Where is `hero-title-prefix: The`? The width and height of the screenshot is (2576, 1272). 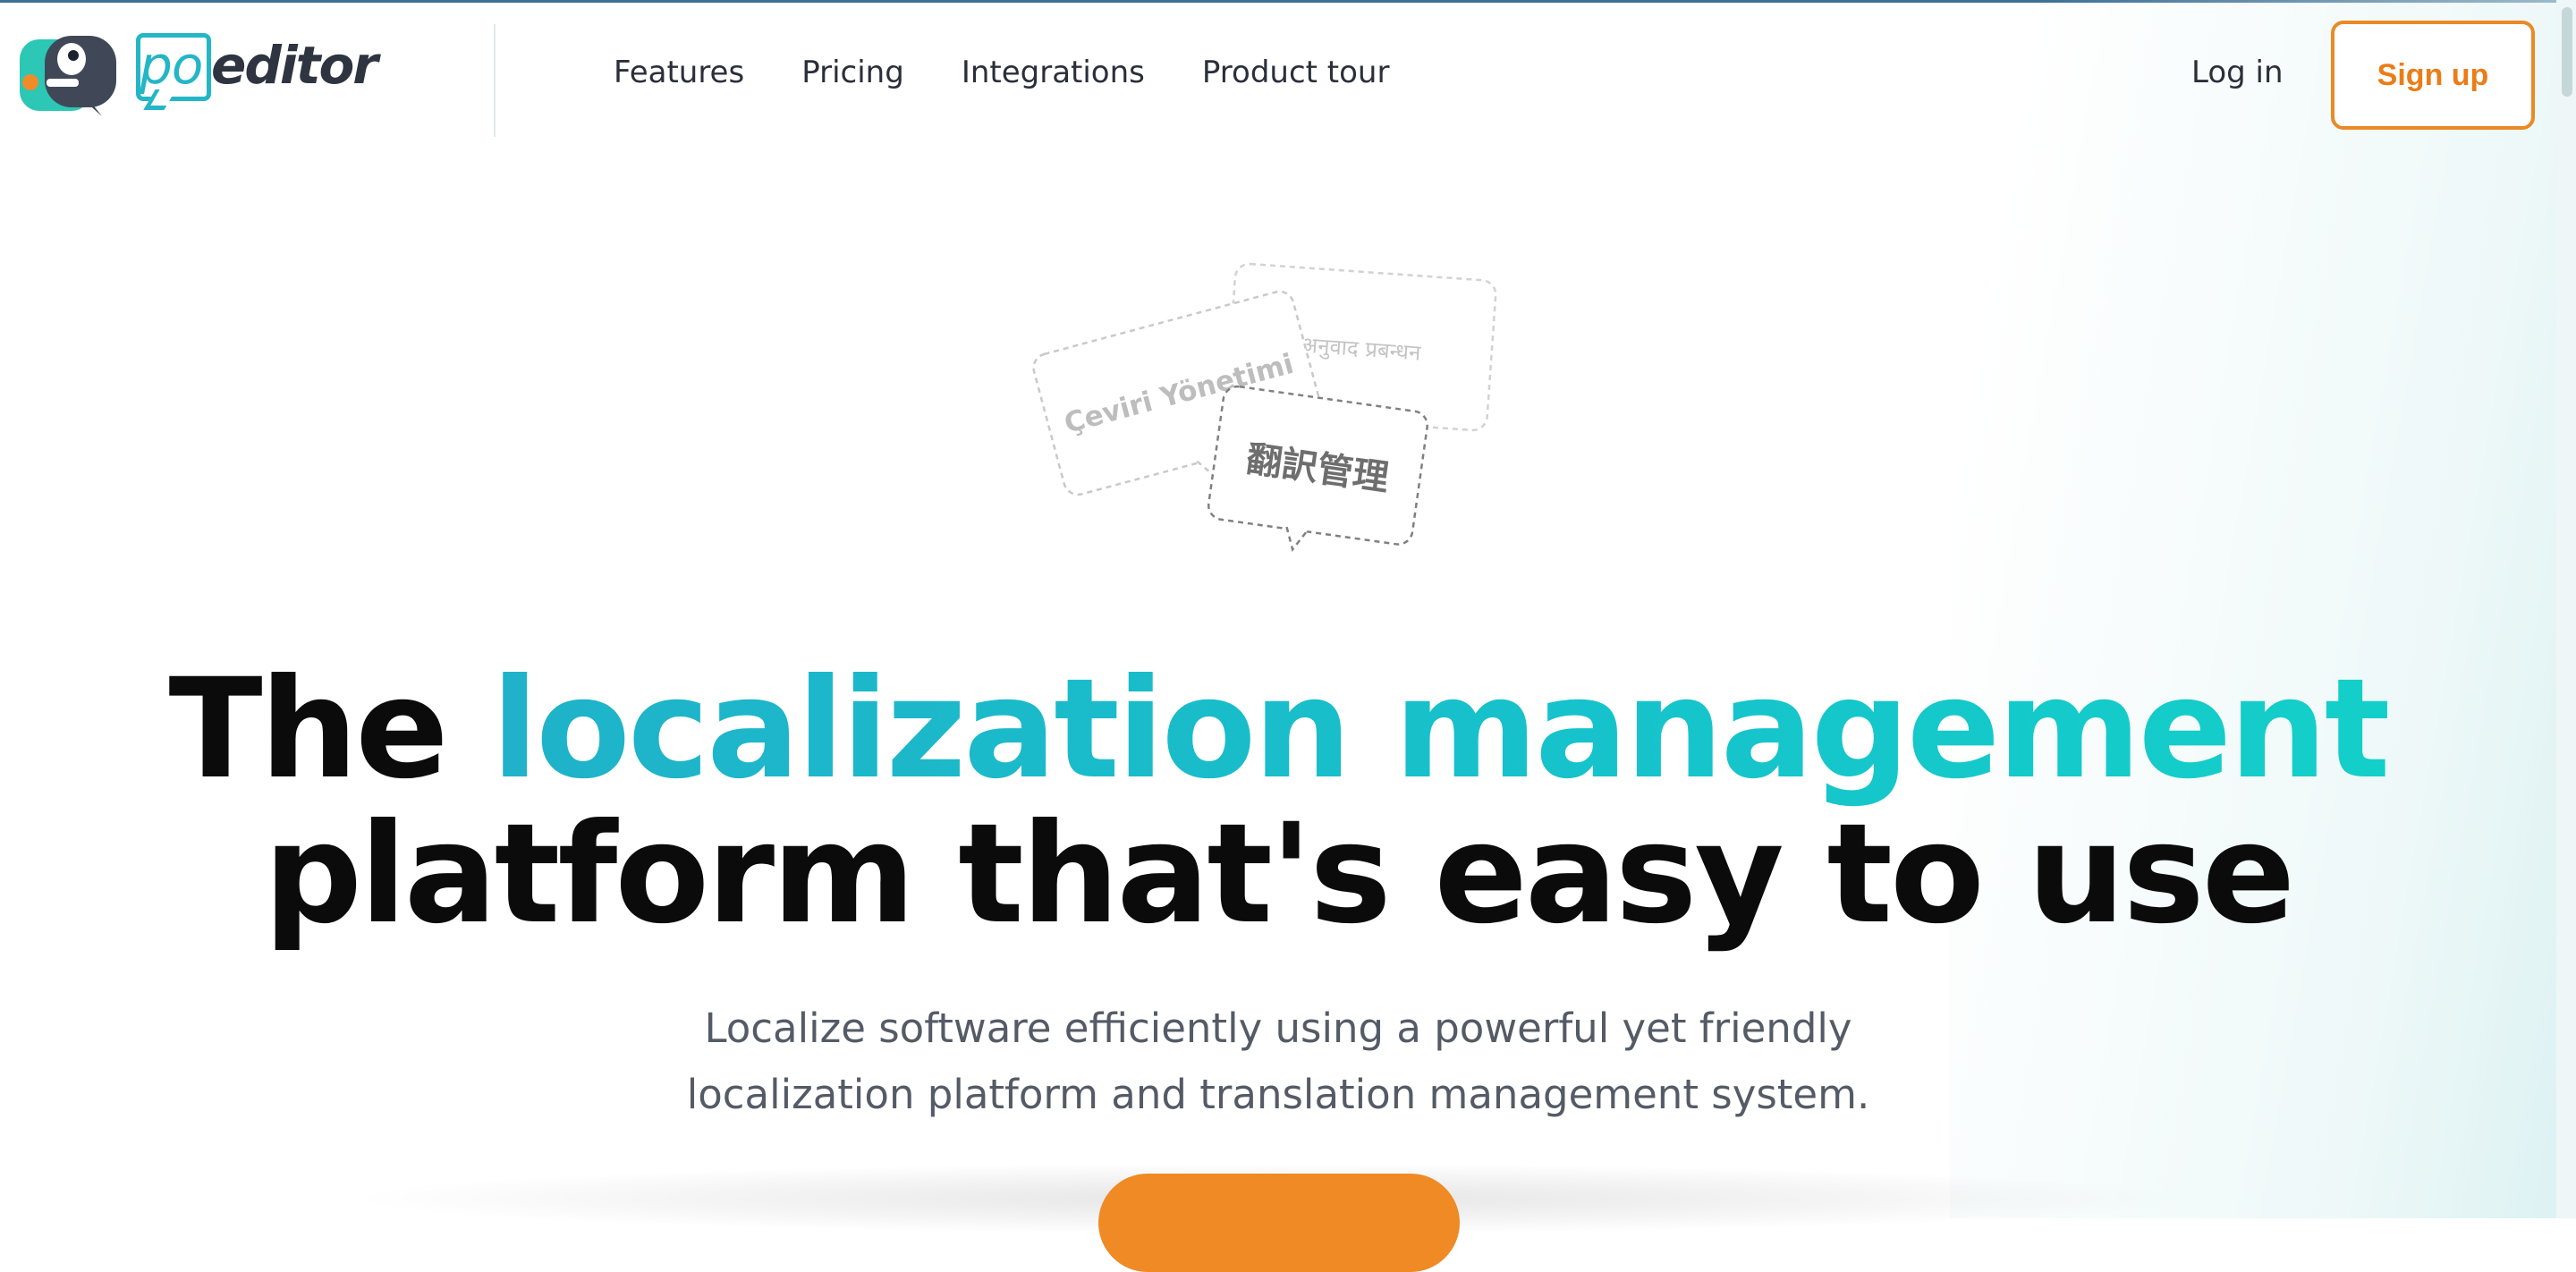
hero-title-prefix: The is located at coordinates (308, 729).